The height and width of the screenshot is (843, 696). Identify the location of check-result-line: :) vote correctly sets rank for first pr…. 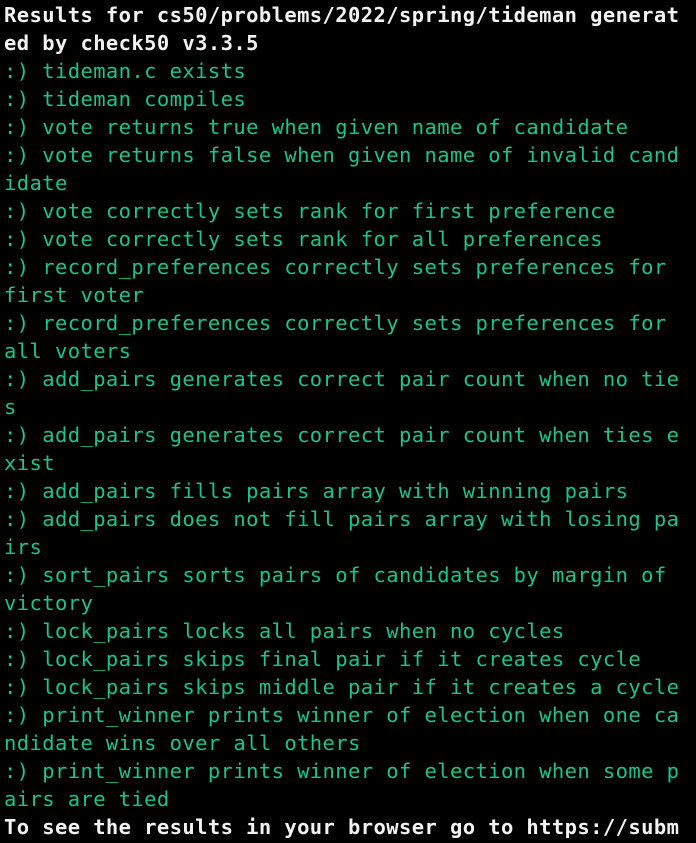
(310, 211).